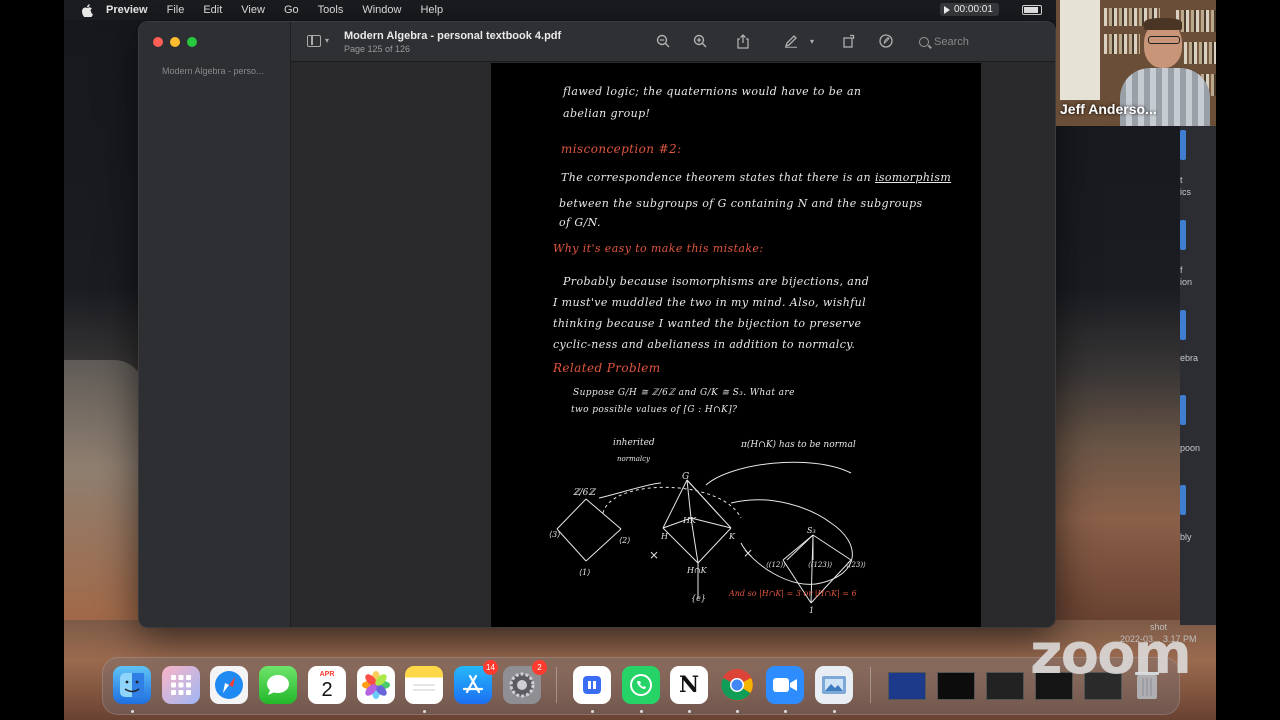 This screenshot has height=720, width=1280. I want to click on docs-app-icon, so click(592, 685).